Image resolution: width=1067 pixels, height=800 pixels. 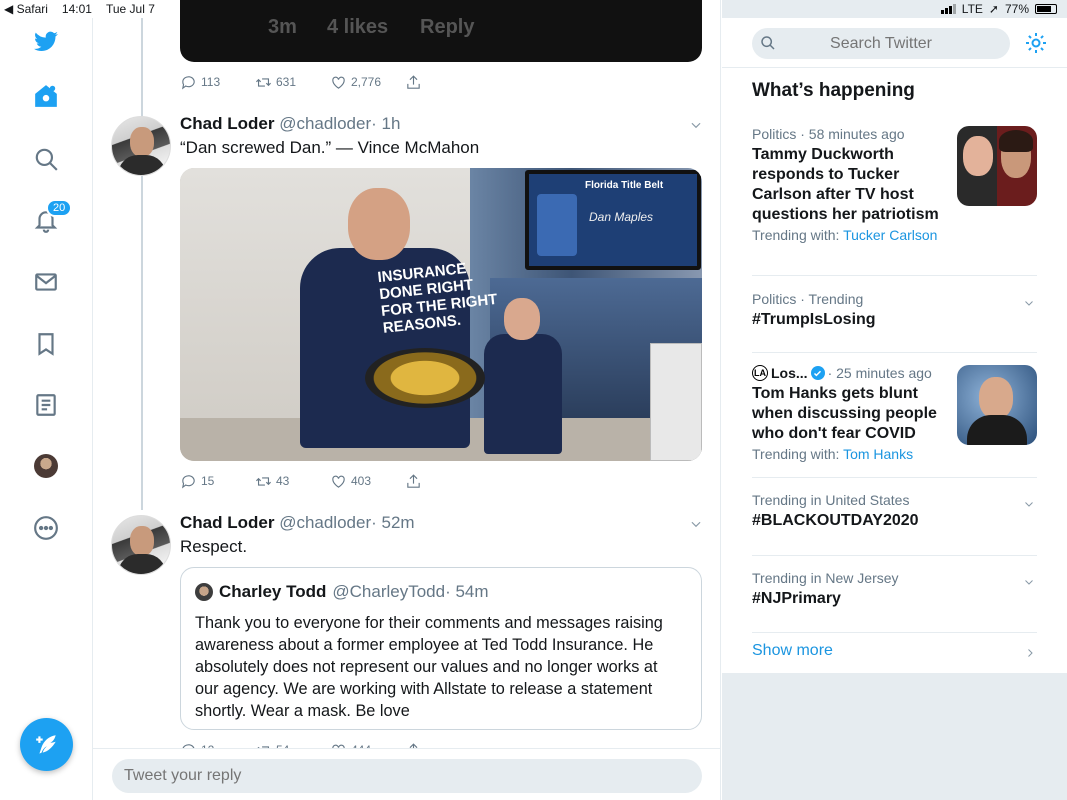 What do you see at coordinates (51, 218) in the screenshot?
I see `notifications-icon: 20` at bounding box center [51, 218].